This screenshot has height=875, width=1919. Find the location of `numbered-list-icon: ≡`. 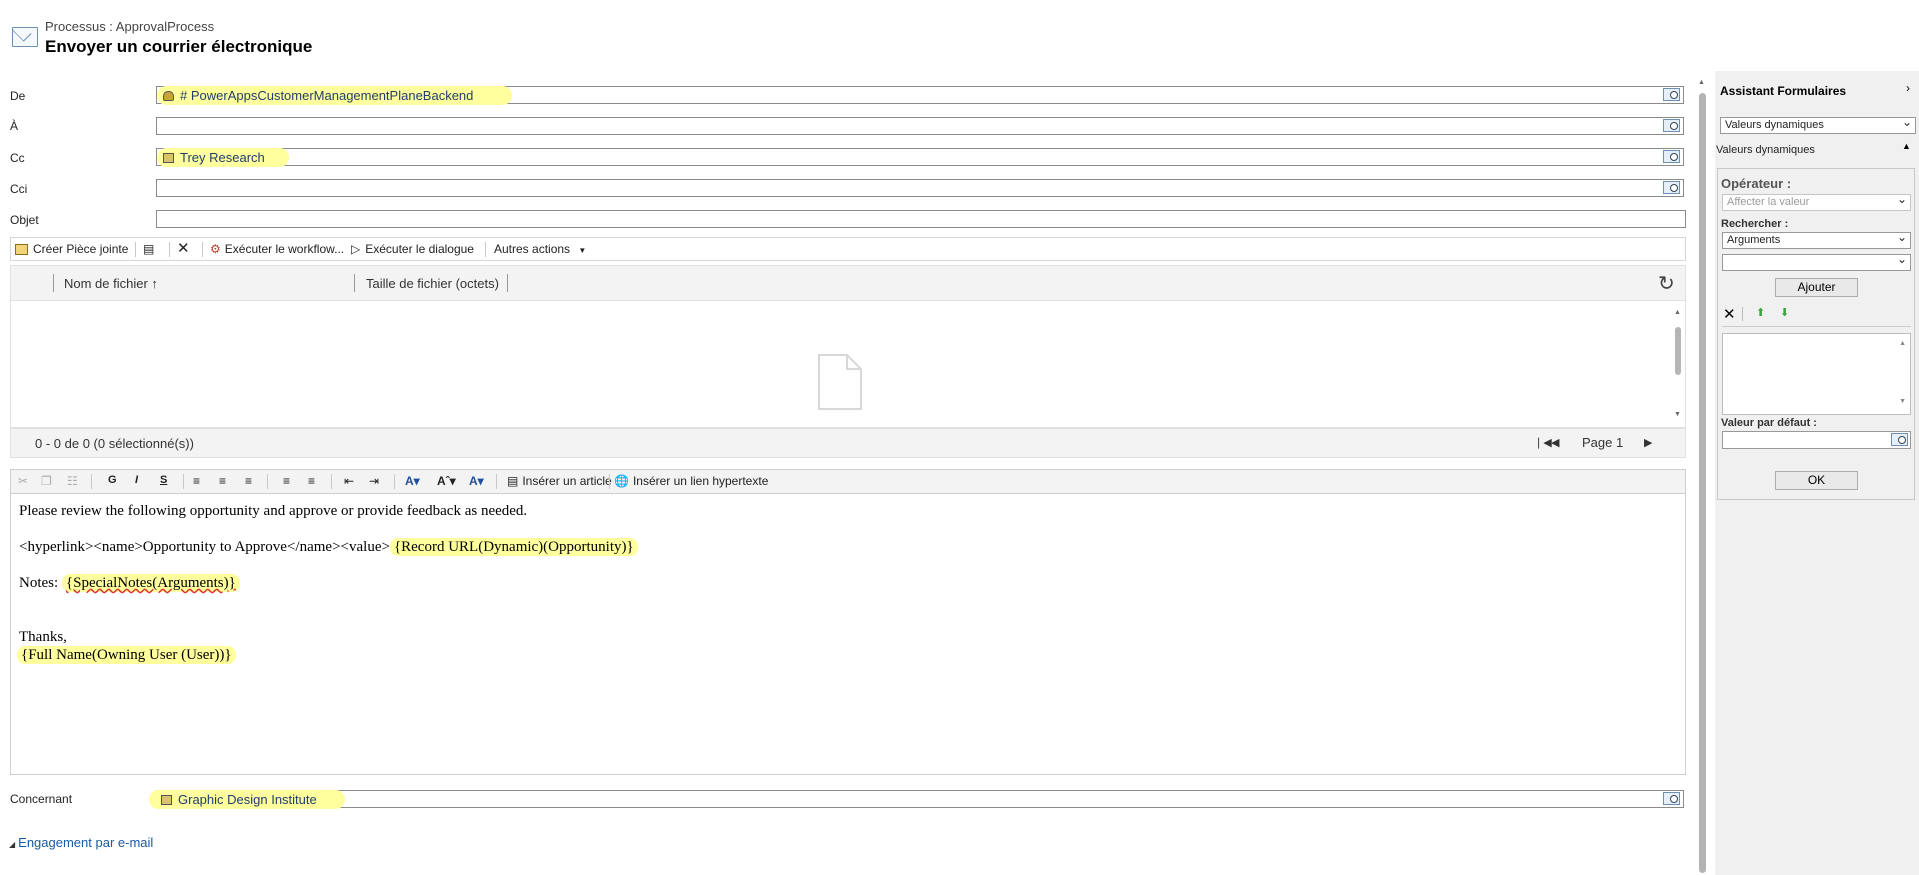

numbered-list-icon: ≡ is located at coordinates (286, 481).